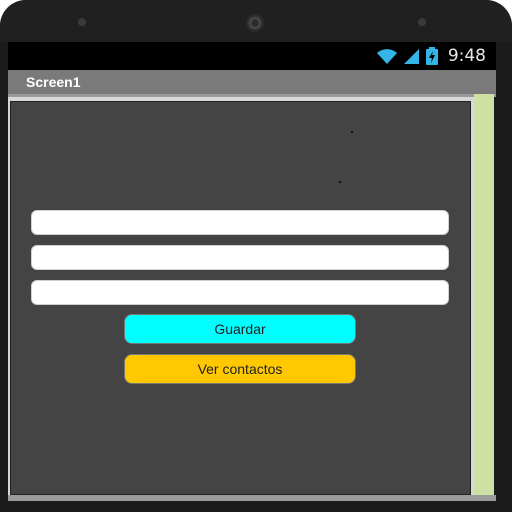 The width and height of the screenshot is (512, 512). Describe the element at coordinates (411, 56) in the screenshot. I see `signal-icon` at that location.